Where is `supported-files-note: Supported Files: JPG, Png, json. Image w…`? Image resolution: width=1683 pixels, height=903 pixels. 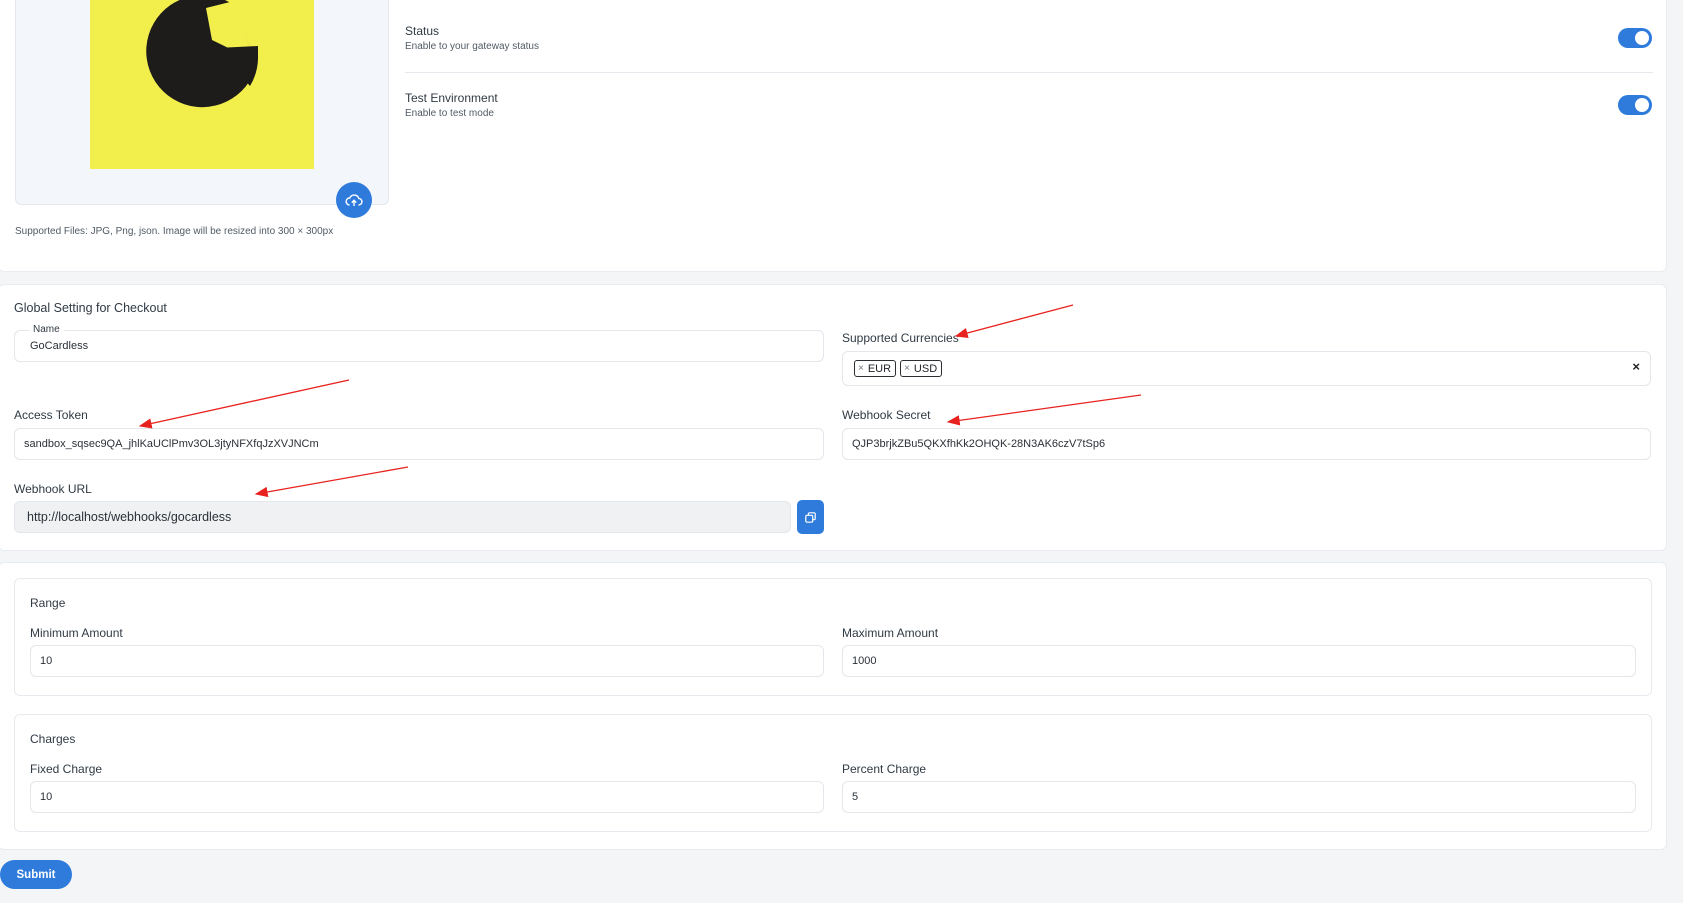 supported-files-note: Supported Files: JPG, Png, json. Image w… is located at coordinates (174, 231).